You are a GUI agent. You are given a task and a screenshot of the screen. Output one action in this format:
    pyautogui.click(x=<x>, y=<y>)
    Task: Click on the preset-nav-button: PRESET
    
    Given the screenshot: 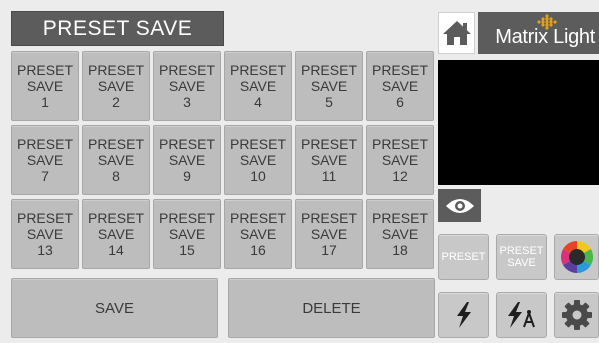 What is the action you would take?
    pyautogui.click(x=463, y=257)
    